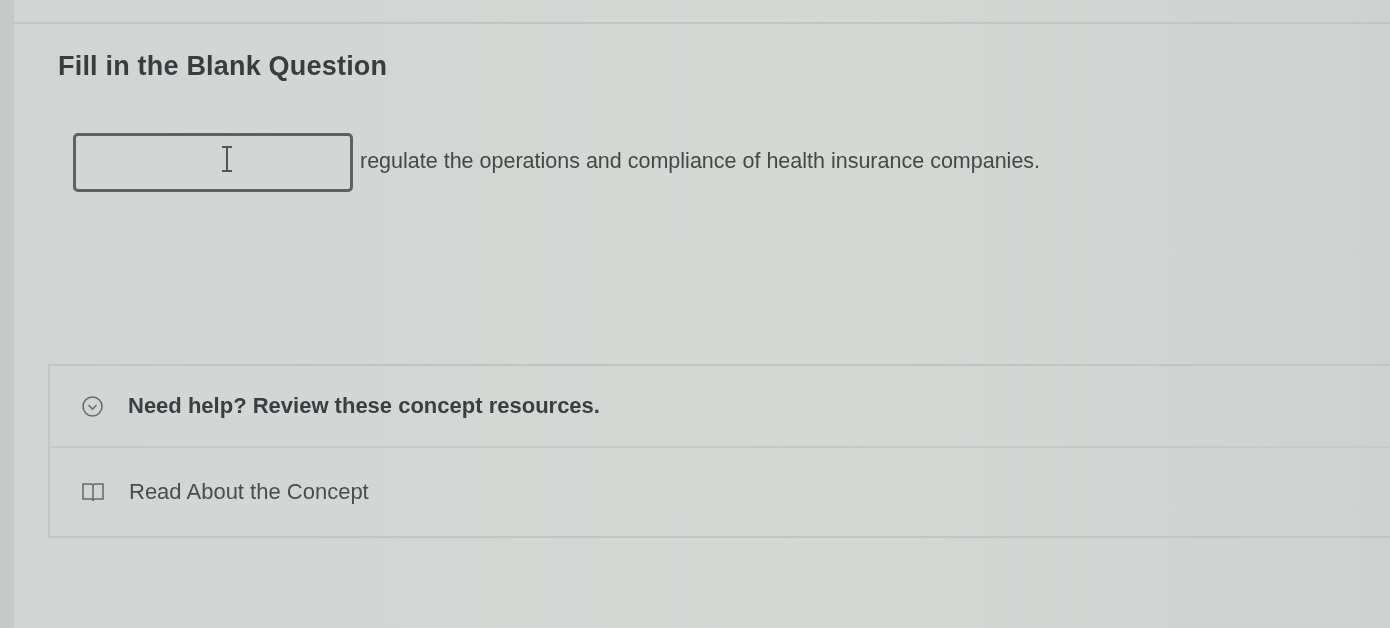 The height and width of the screenshot is (628, 1390). Describe the element at coordinates (249, 492) in the screenshot. I see `resource-link: Read About the Concept` at that location.